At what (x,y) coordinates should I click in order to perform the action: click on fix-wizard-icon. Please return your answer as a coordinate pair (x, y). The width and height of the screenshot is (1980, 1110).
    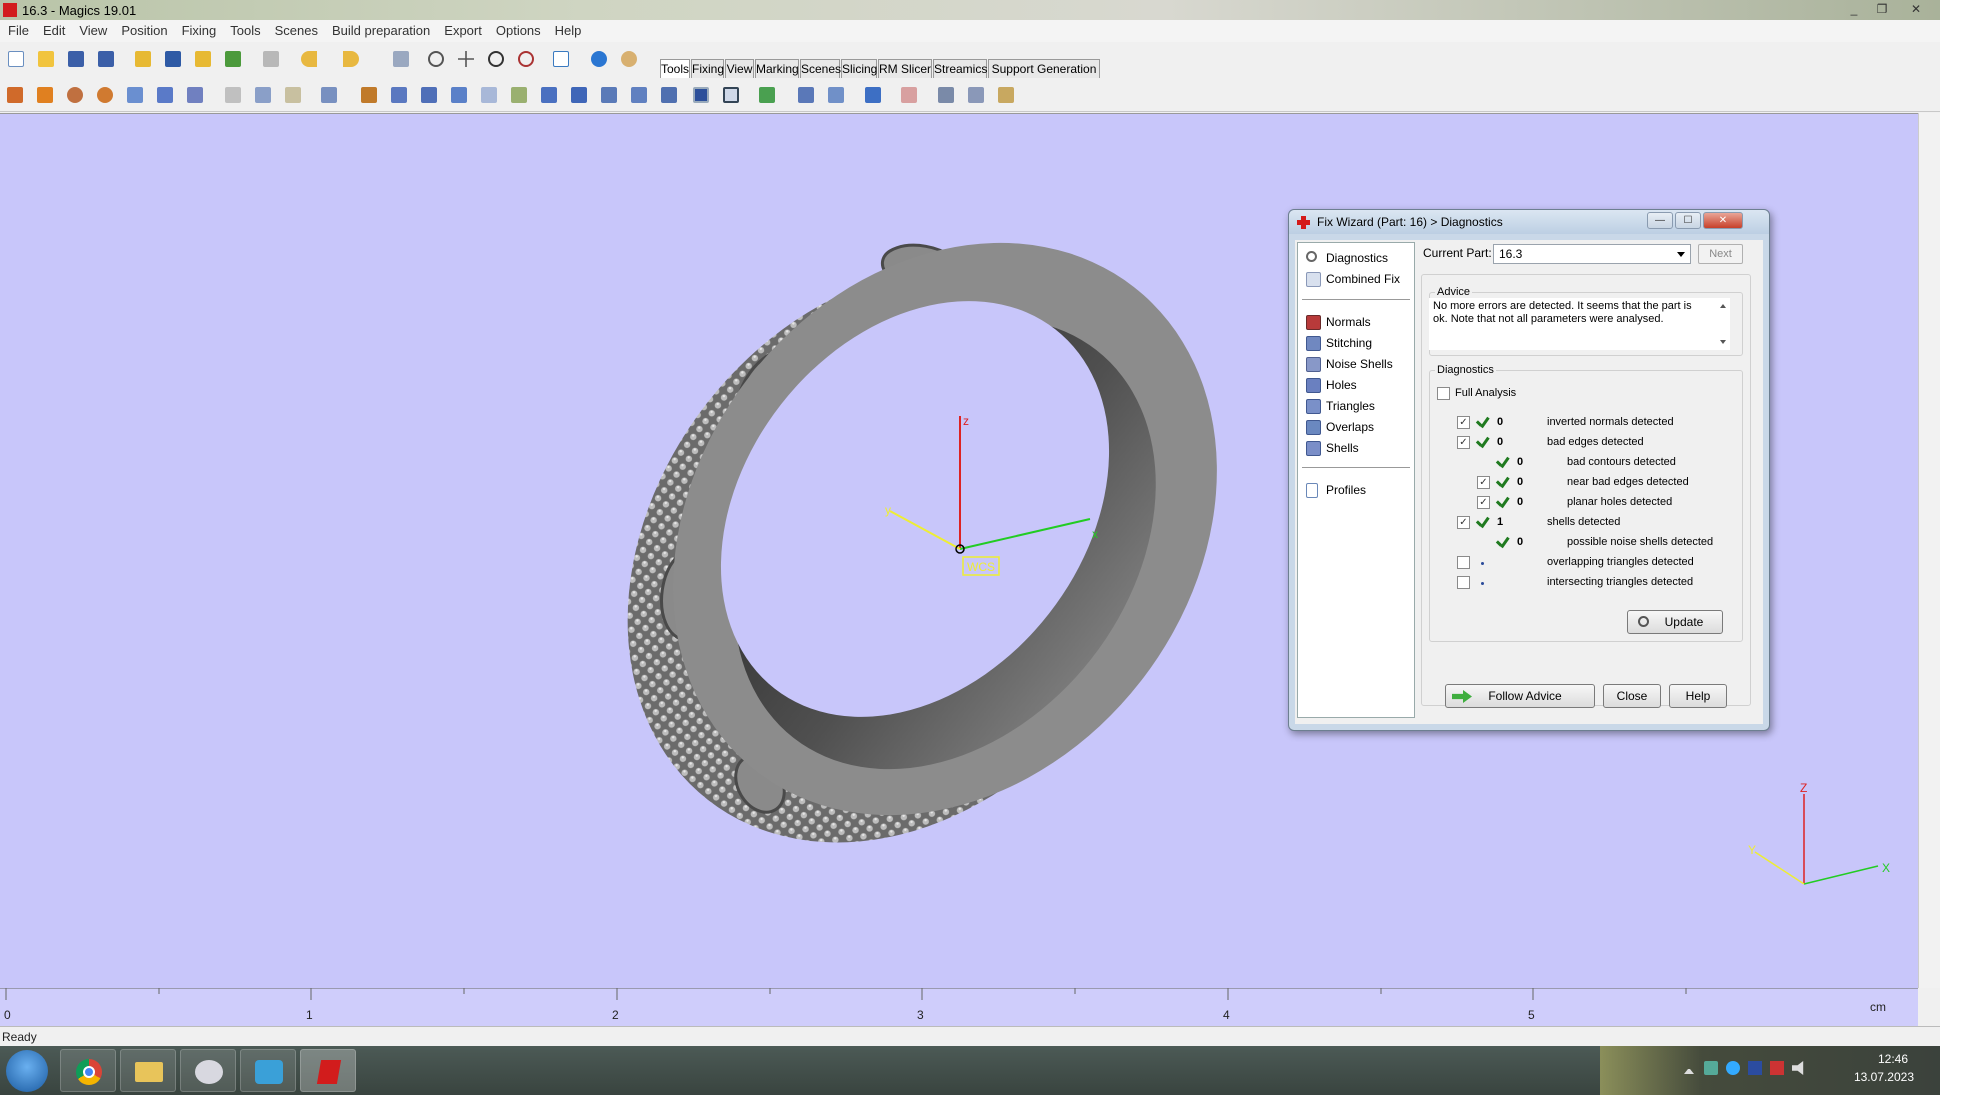
    Looking at the image, I should click on (909, 95).